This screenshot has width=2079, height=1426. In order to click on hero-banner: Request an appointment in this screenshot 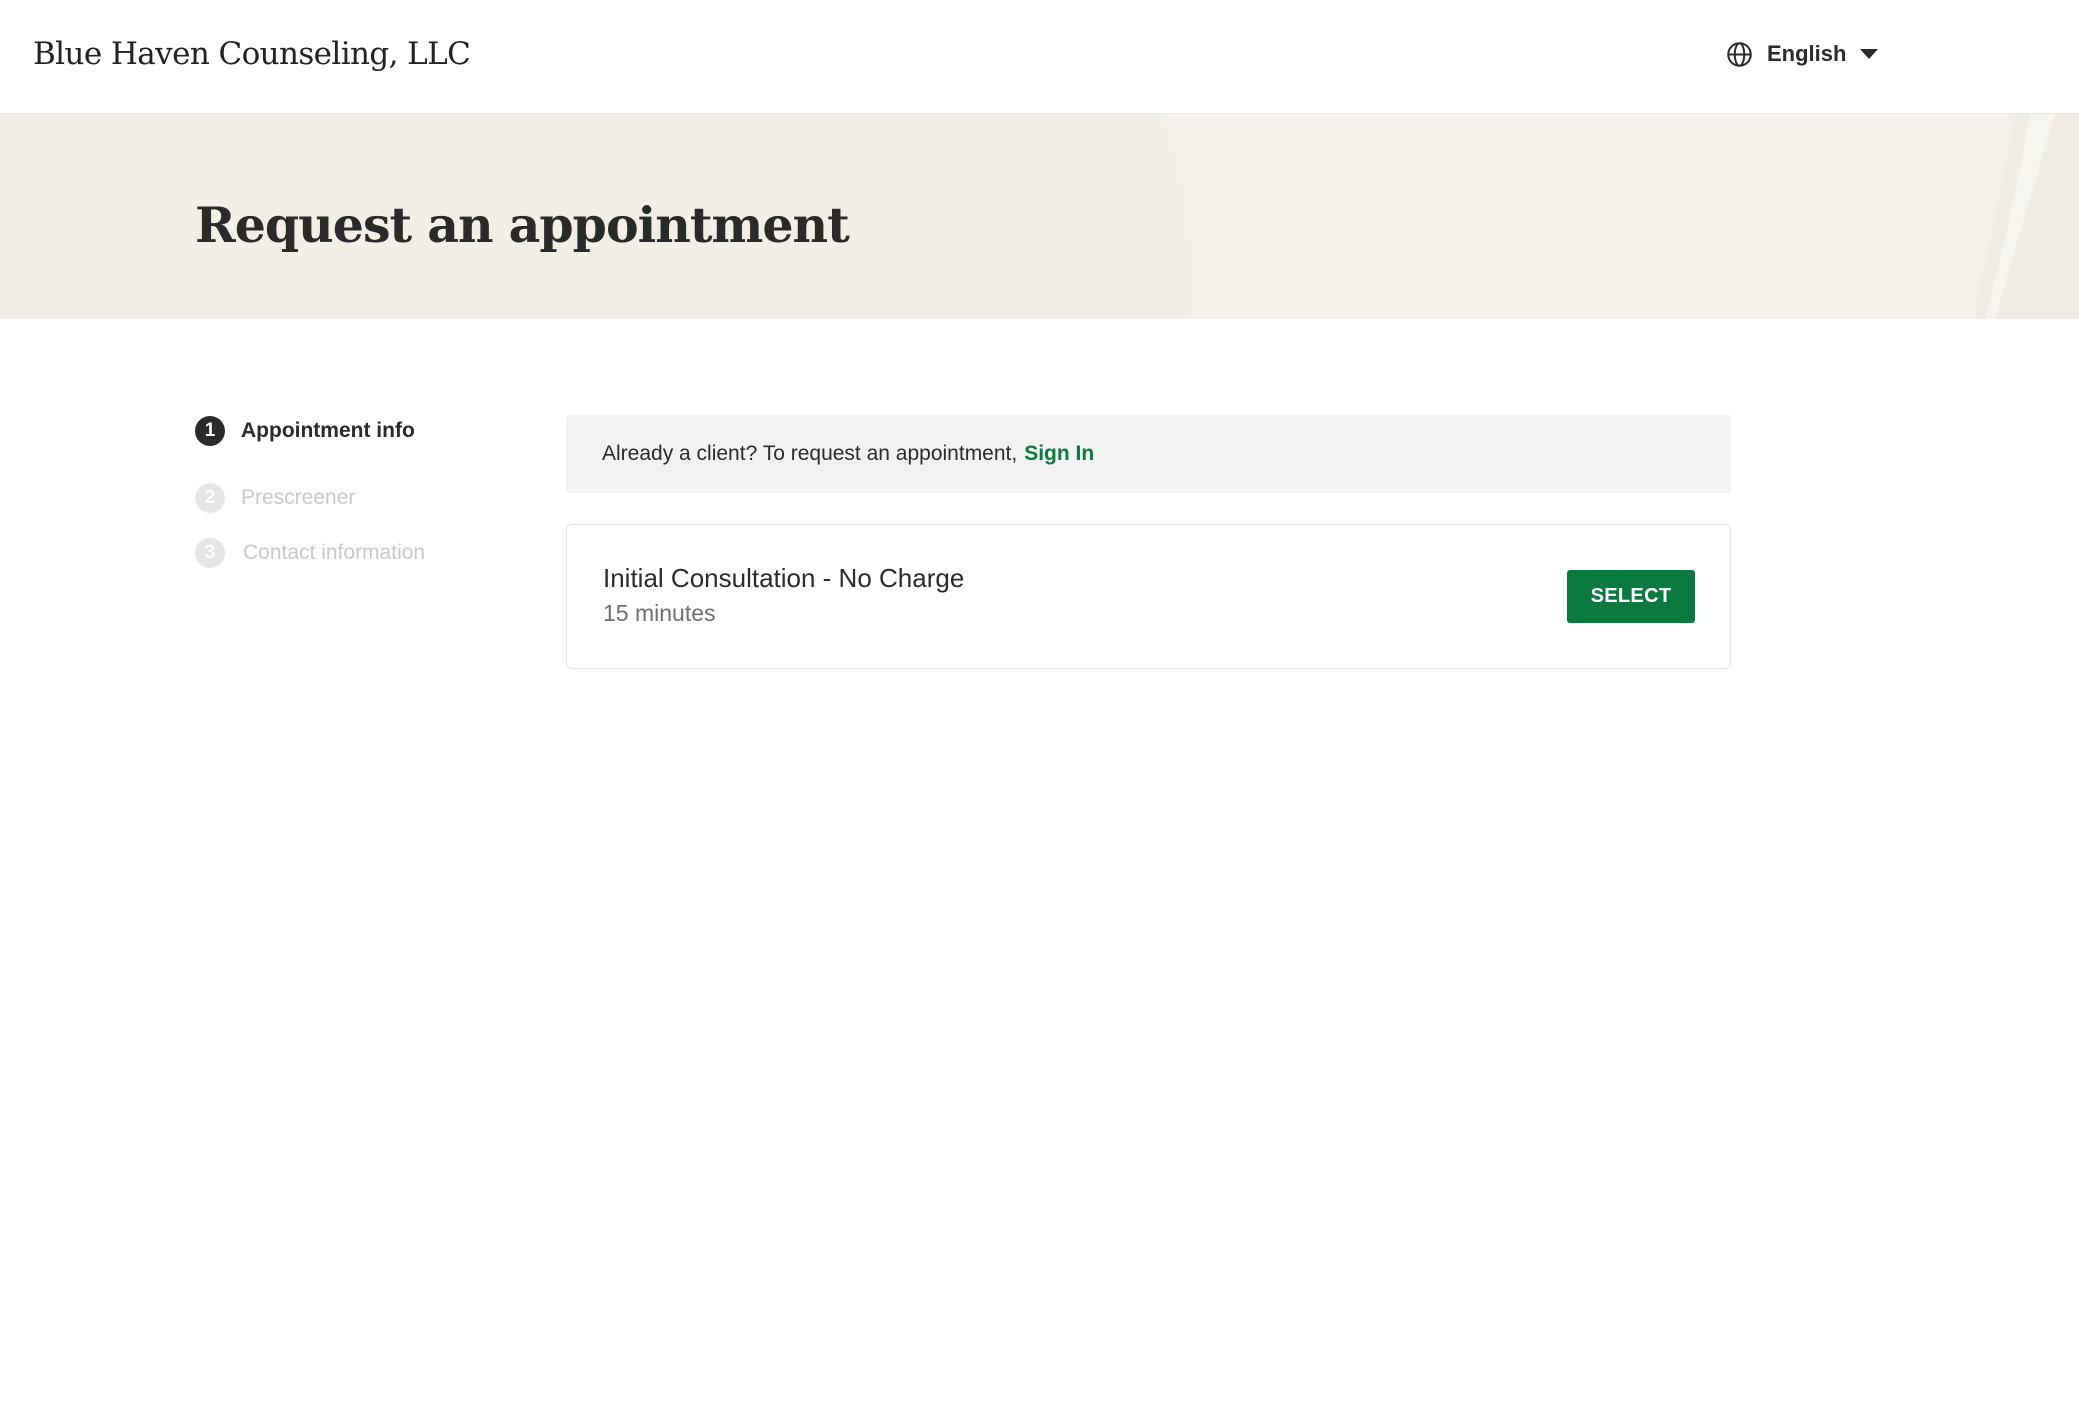, I will do `click(1039, 216)`.